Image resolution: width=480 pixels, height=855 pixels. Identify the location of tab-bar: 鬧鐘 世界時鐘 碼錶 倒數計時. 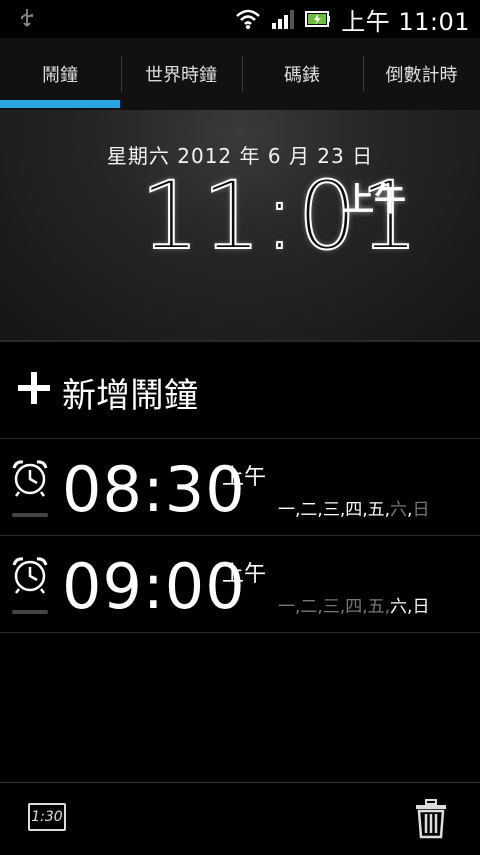
(240, 74).